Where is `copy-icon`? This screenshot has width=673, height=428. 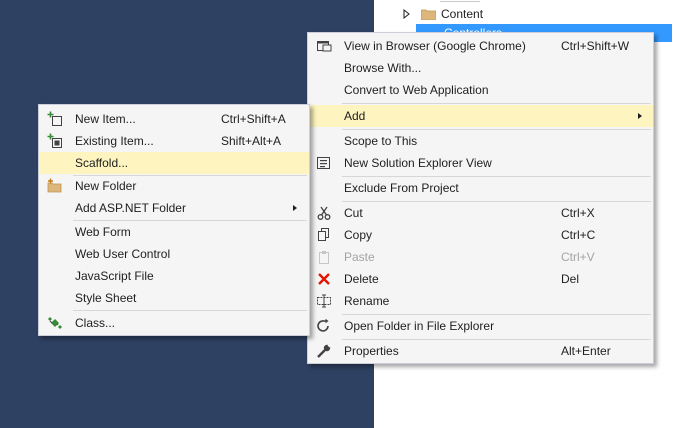
copy-icon is located at coordinates (324, 235).